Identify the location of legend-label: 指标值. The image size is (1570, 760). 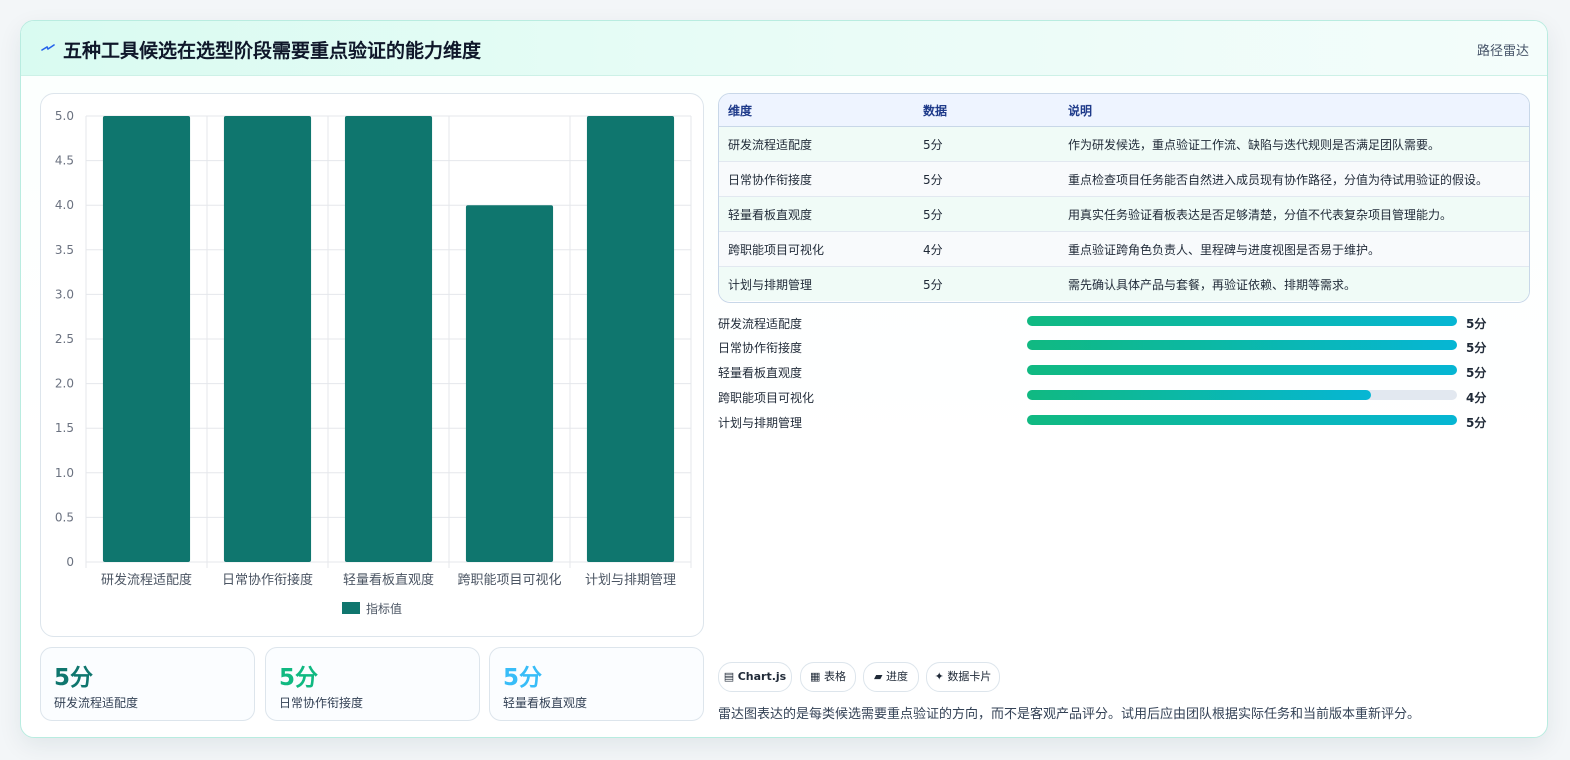
(384, 608).